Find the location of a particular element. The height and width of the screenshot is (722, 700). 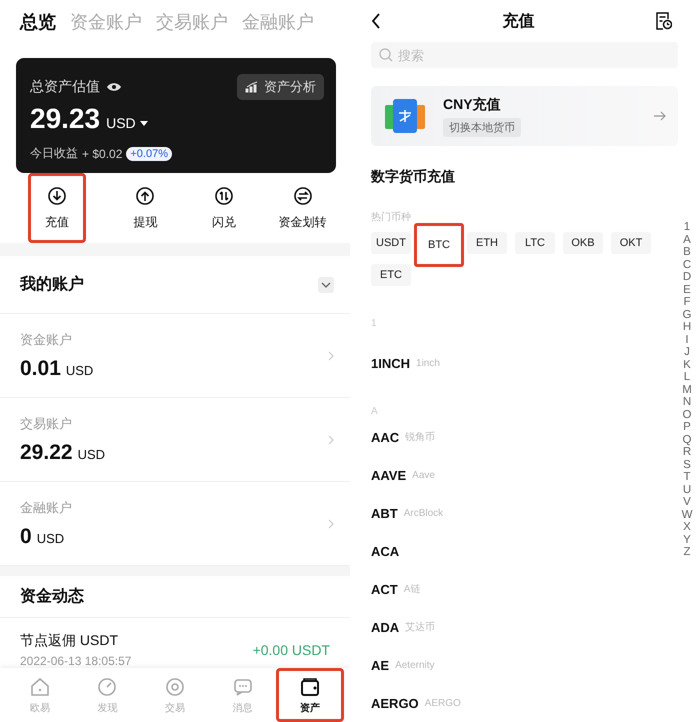

bar-chart-icon is located at coordinates (252, 87).